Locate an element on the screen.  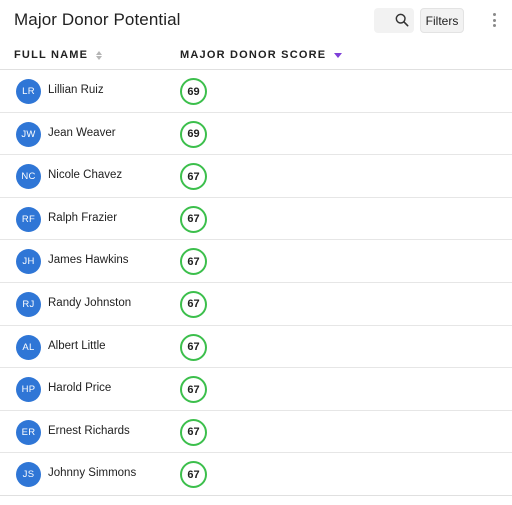
avatar: JW is located at coordinates (28, 134).